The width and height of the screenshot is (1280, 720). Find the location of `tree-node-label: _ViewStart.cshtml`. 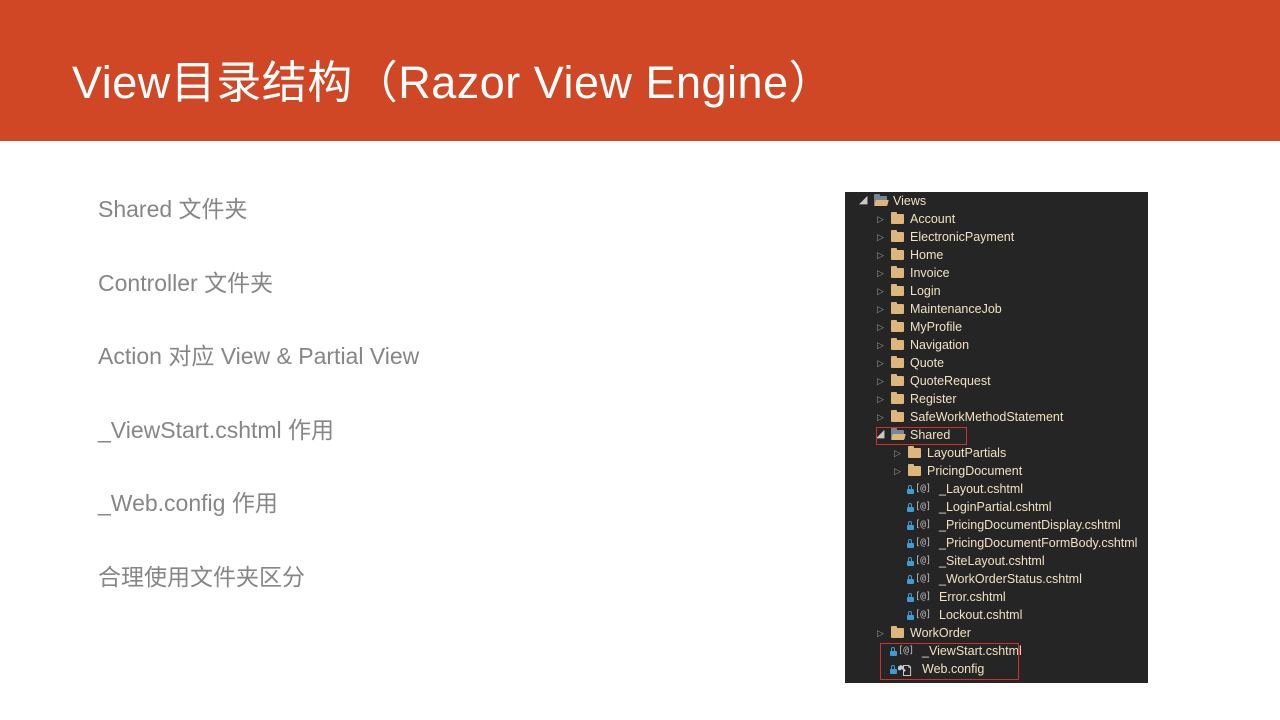

tree-node-label: _ViewStart.cshtml is located at coordinates (972, 651).